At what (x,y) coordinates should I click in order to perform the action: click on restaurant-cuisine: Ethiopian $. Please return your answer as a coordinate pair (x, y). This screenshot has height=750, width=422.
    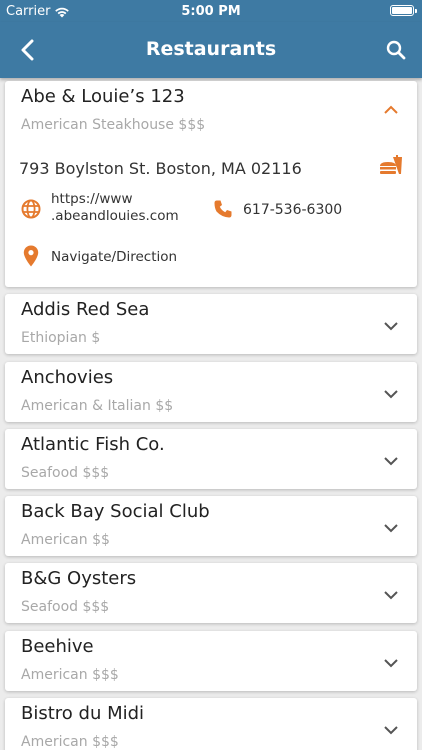
    Looking at the image, I should click on (61, 338).